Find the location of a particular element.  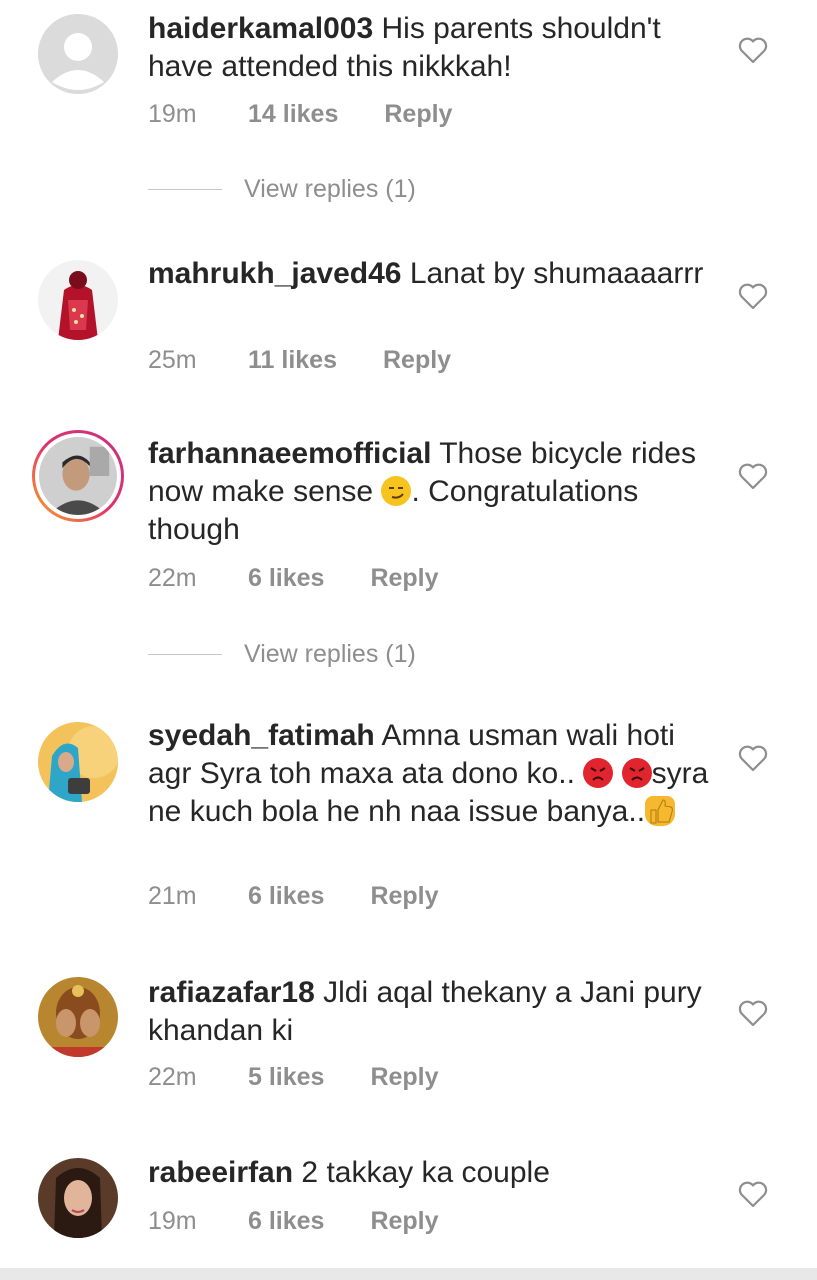

red-dress-photo is located at coordinates (78, 300).